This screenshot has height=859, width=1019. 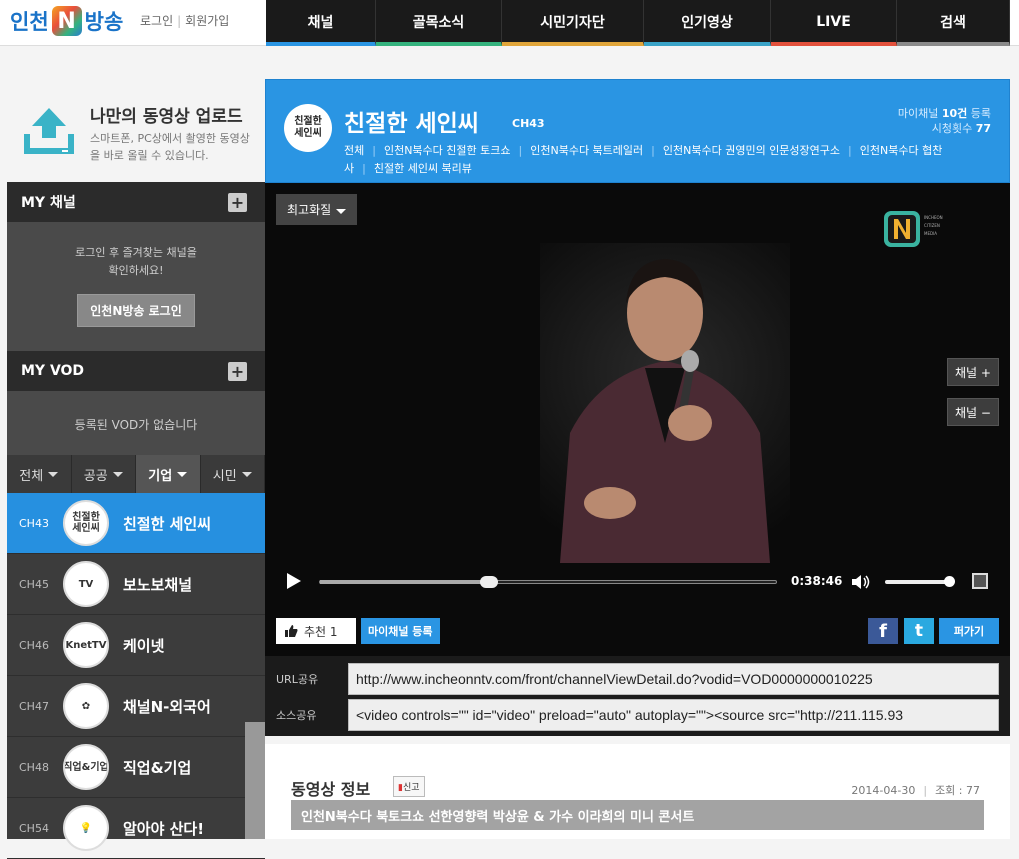 I want to click on signup-link: 회원가입, so click(x=207, y=21).